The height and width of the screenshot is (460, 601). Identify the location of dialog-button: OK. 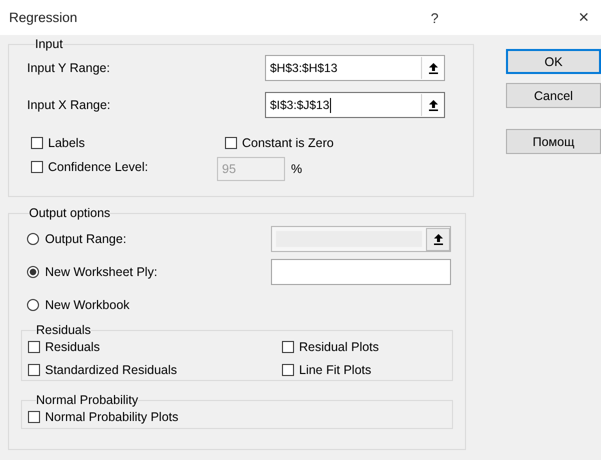
(553, 61).